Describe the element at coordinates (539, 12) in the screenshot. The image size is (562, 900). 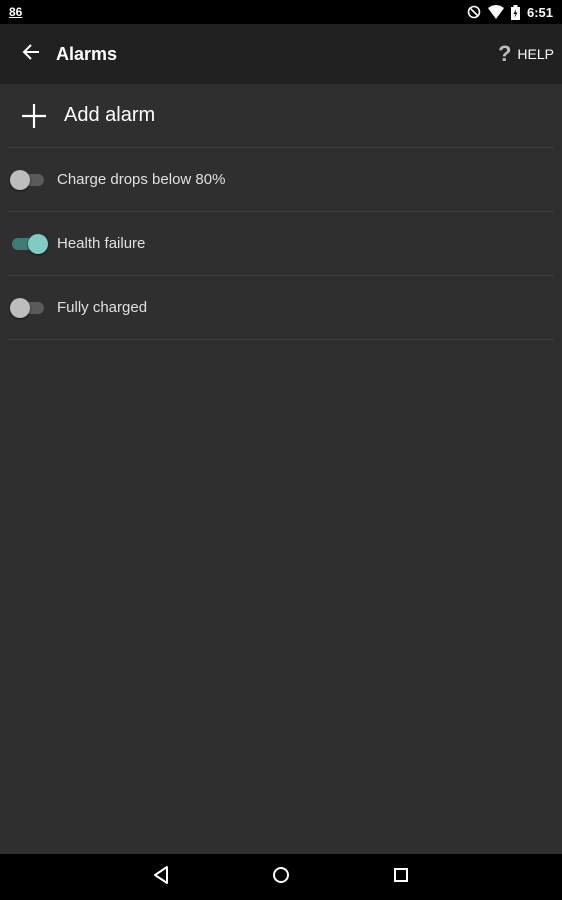
I see `status-time: 6:51` at that location.